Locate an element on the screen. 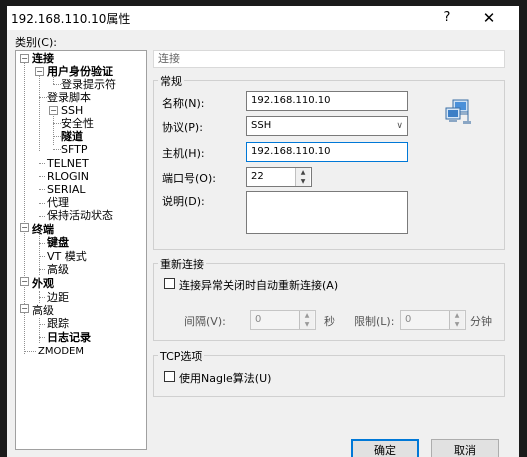  interval-spinner: ▲ ▼ is located at coordinates (306, 320).